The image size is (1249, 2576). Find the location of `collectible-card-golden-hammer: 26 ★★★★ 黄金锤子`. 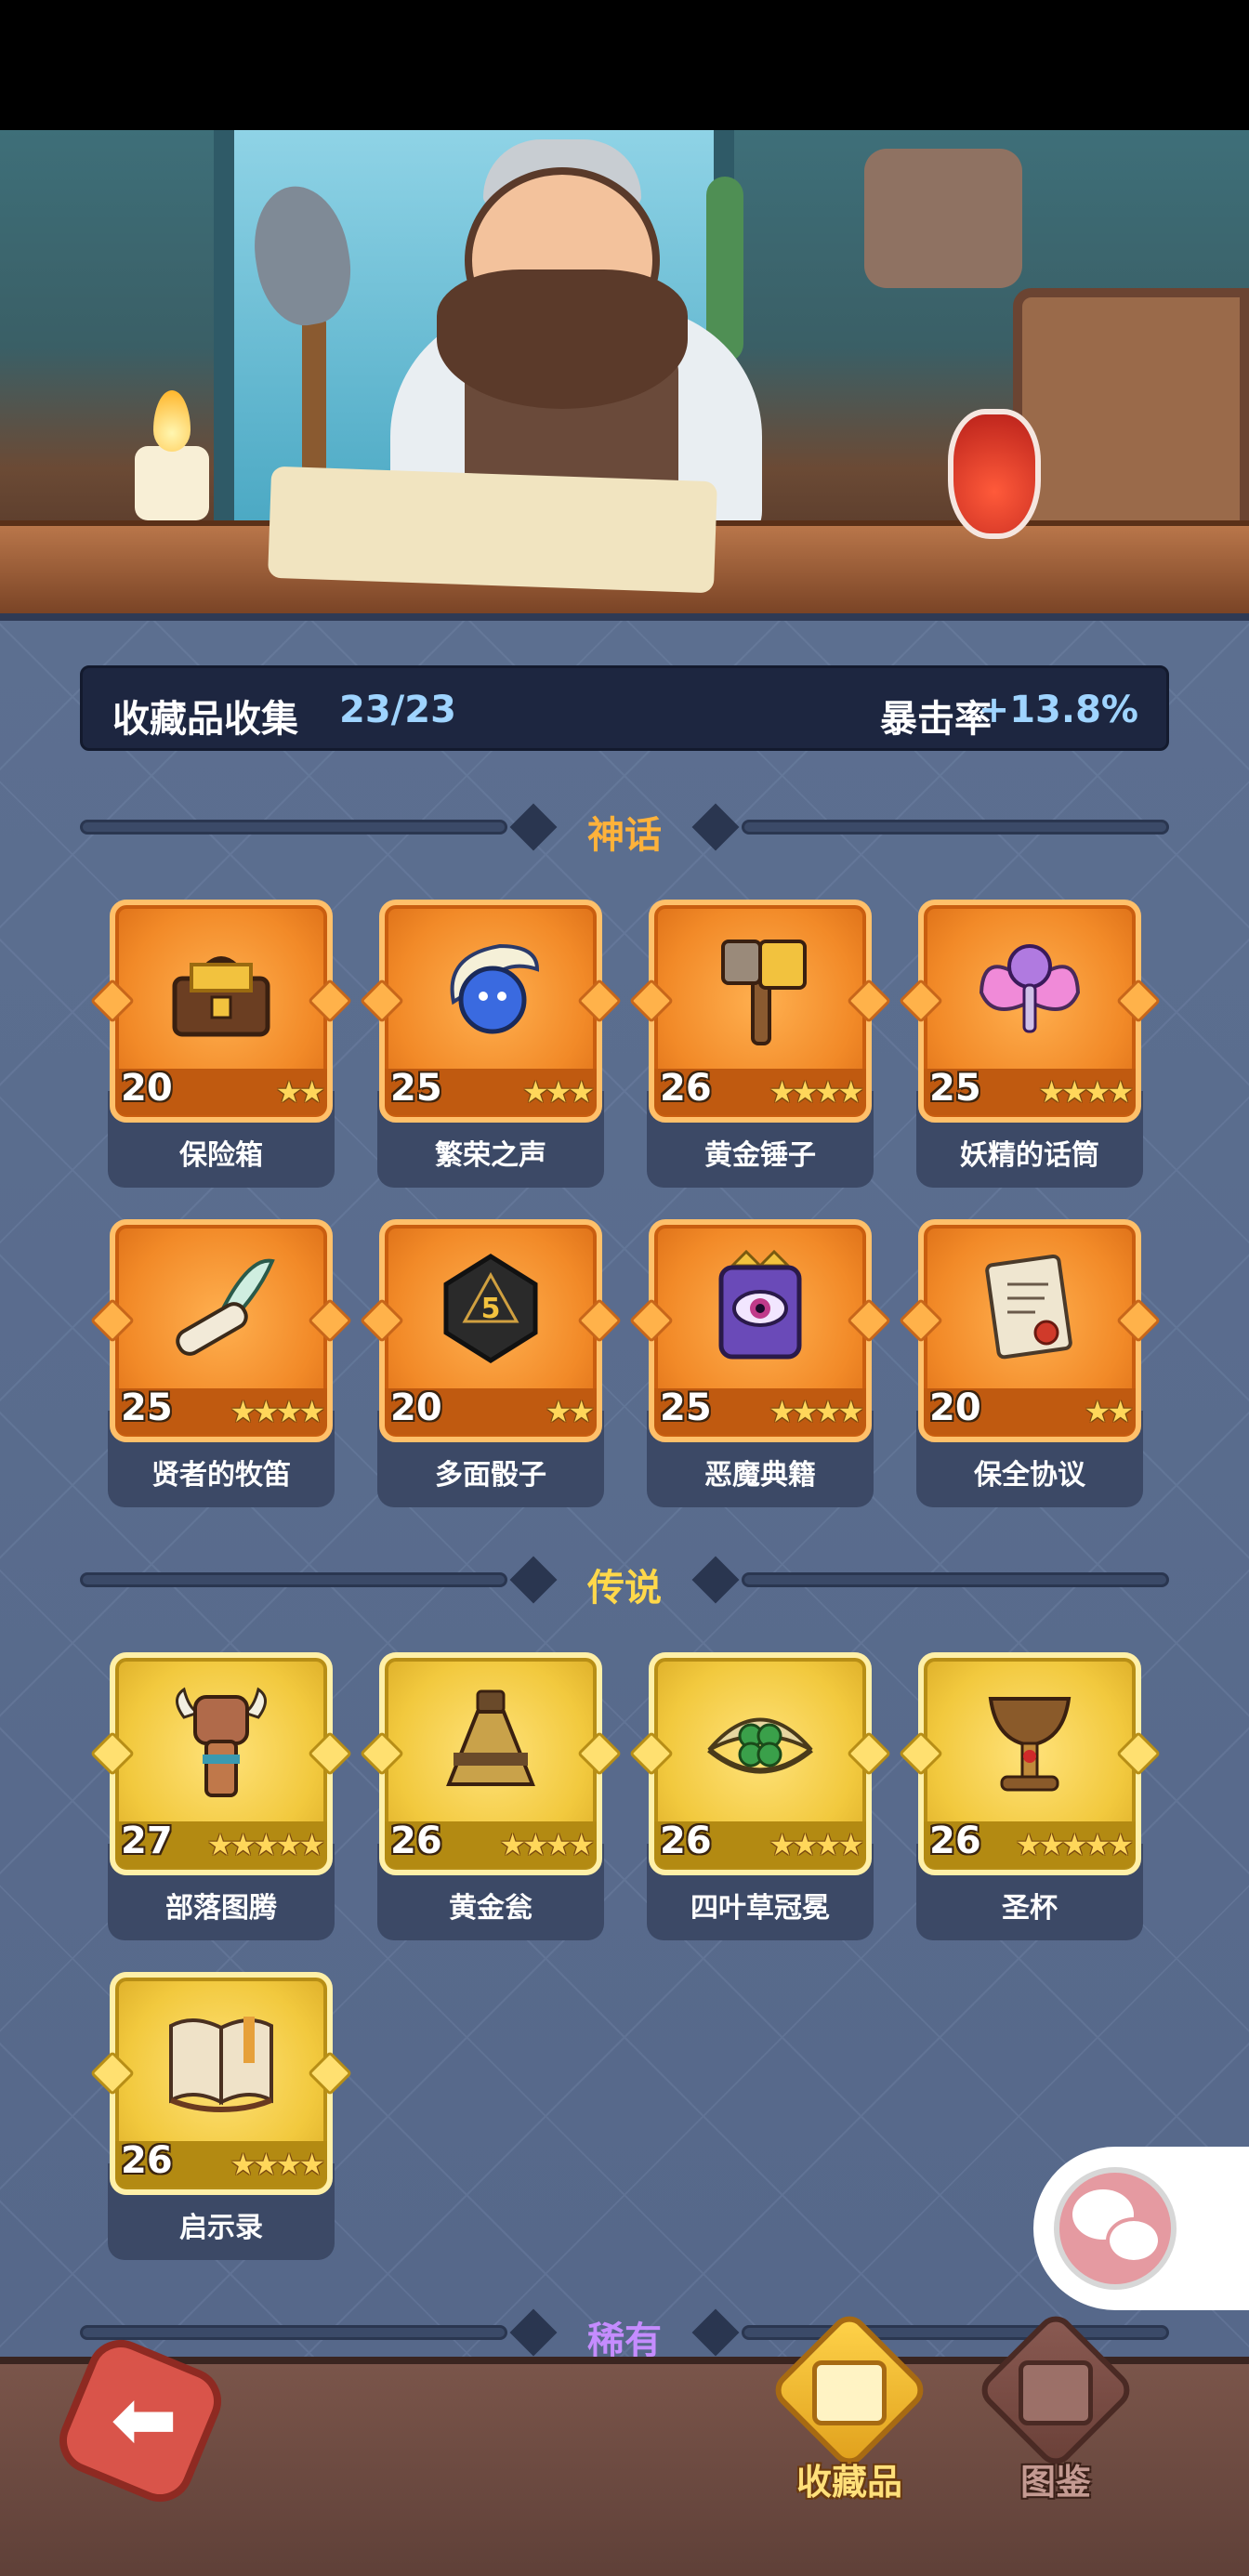

collectible-card-golden-hammer: 26 ★★★★ 黄金锤子 is located at coordinates (760, 1044).